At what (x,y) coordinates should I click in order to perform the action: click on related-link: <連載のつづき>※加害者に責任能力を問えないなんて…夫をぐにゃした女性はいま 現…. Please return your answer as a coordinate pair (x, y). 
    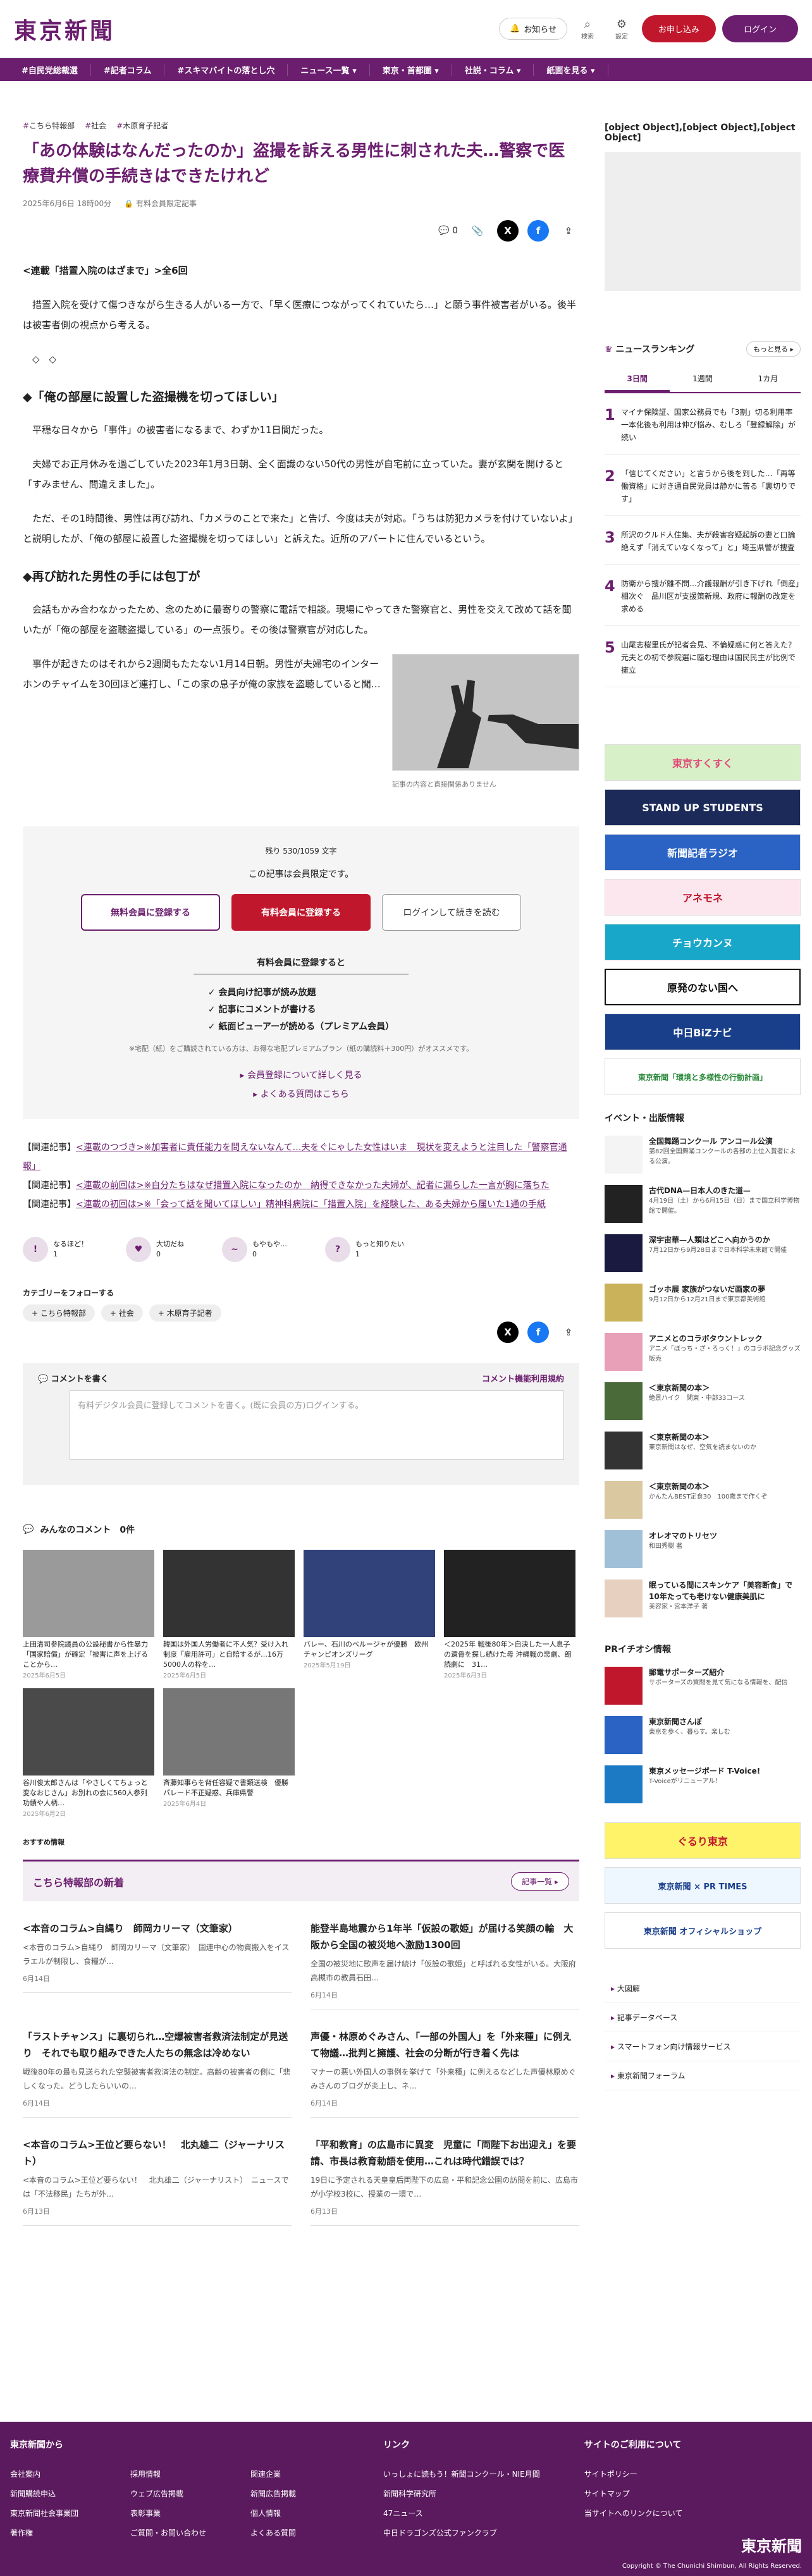
    Looking at the image, I should click on (295, 1157).